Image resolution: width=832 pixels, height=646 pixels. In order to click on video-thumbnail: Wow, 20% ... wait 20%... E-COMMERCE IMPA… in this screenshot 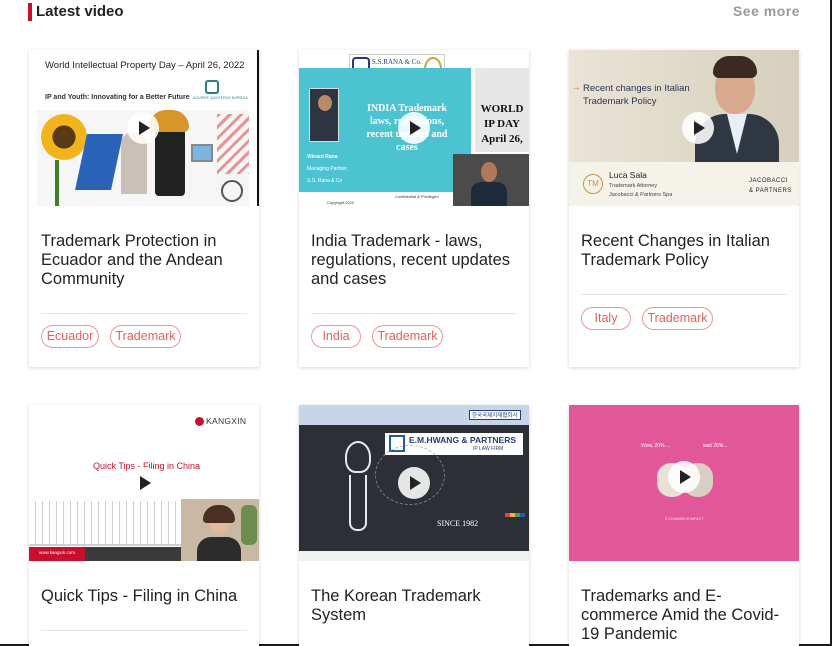, I will do `click(684, 483)`.